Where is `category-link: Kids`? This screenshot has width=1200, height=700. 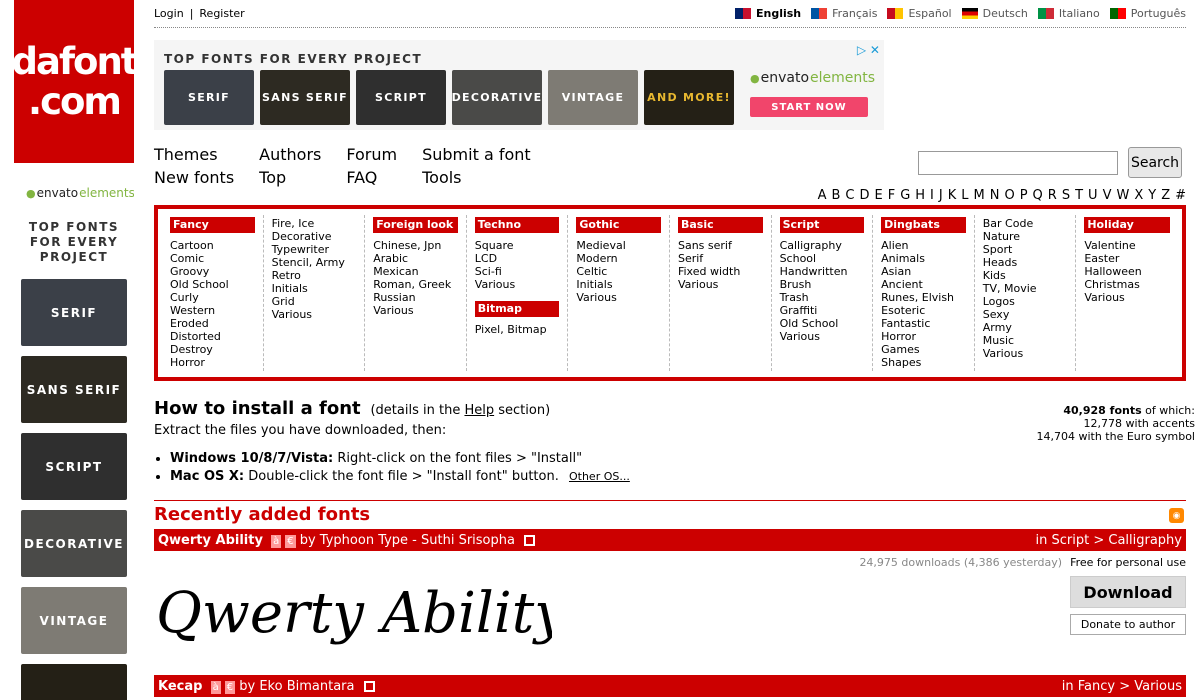
category-link: Kids is located at coordinates (1025, 275).